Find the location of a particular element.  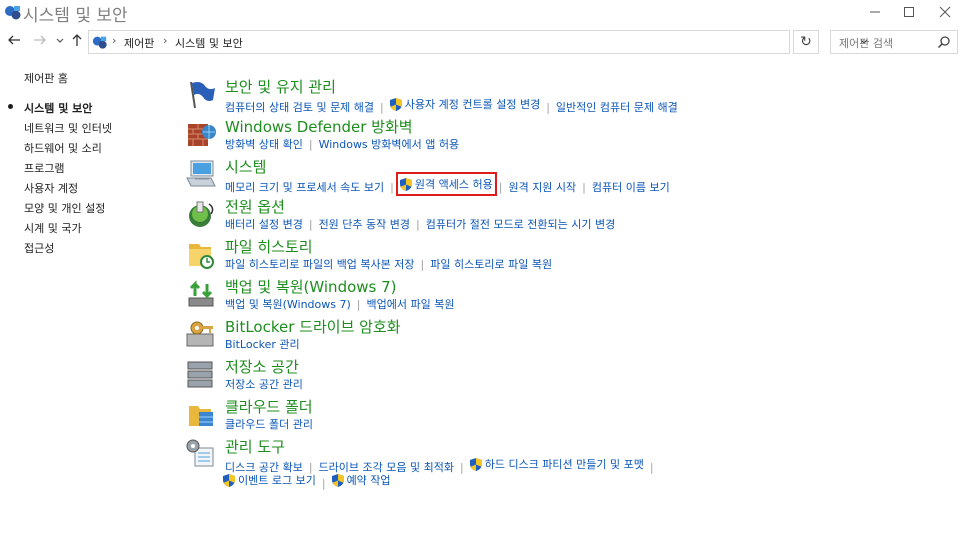

title-bar: 시스템 및 보안 is located at coordinates (483, 13).